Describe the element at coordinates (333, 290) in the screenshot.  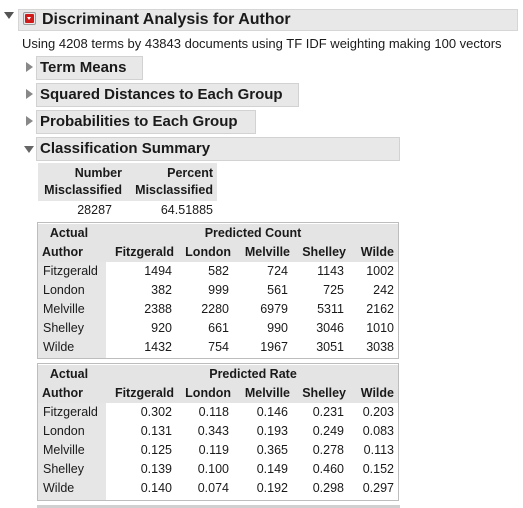
I see `table-cell: 725` at that location.